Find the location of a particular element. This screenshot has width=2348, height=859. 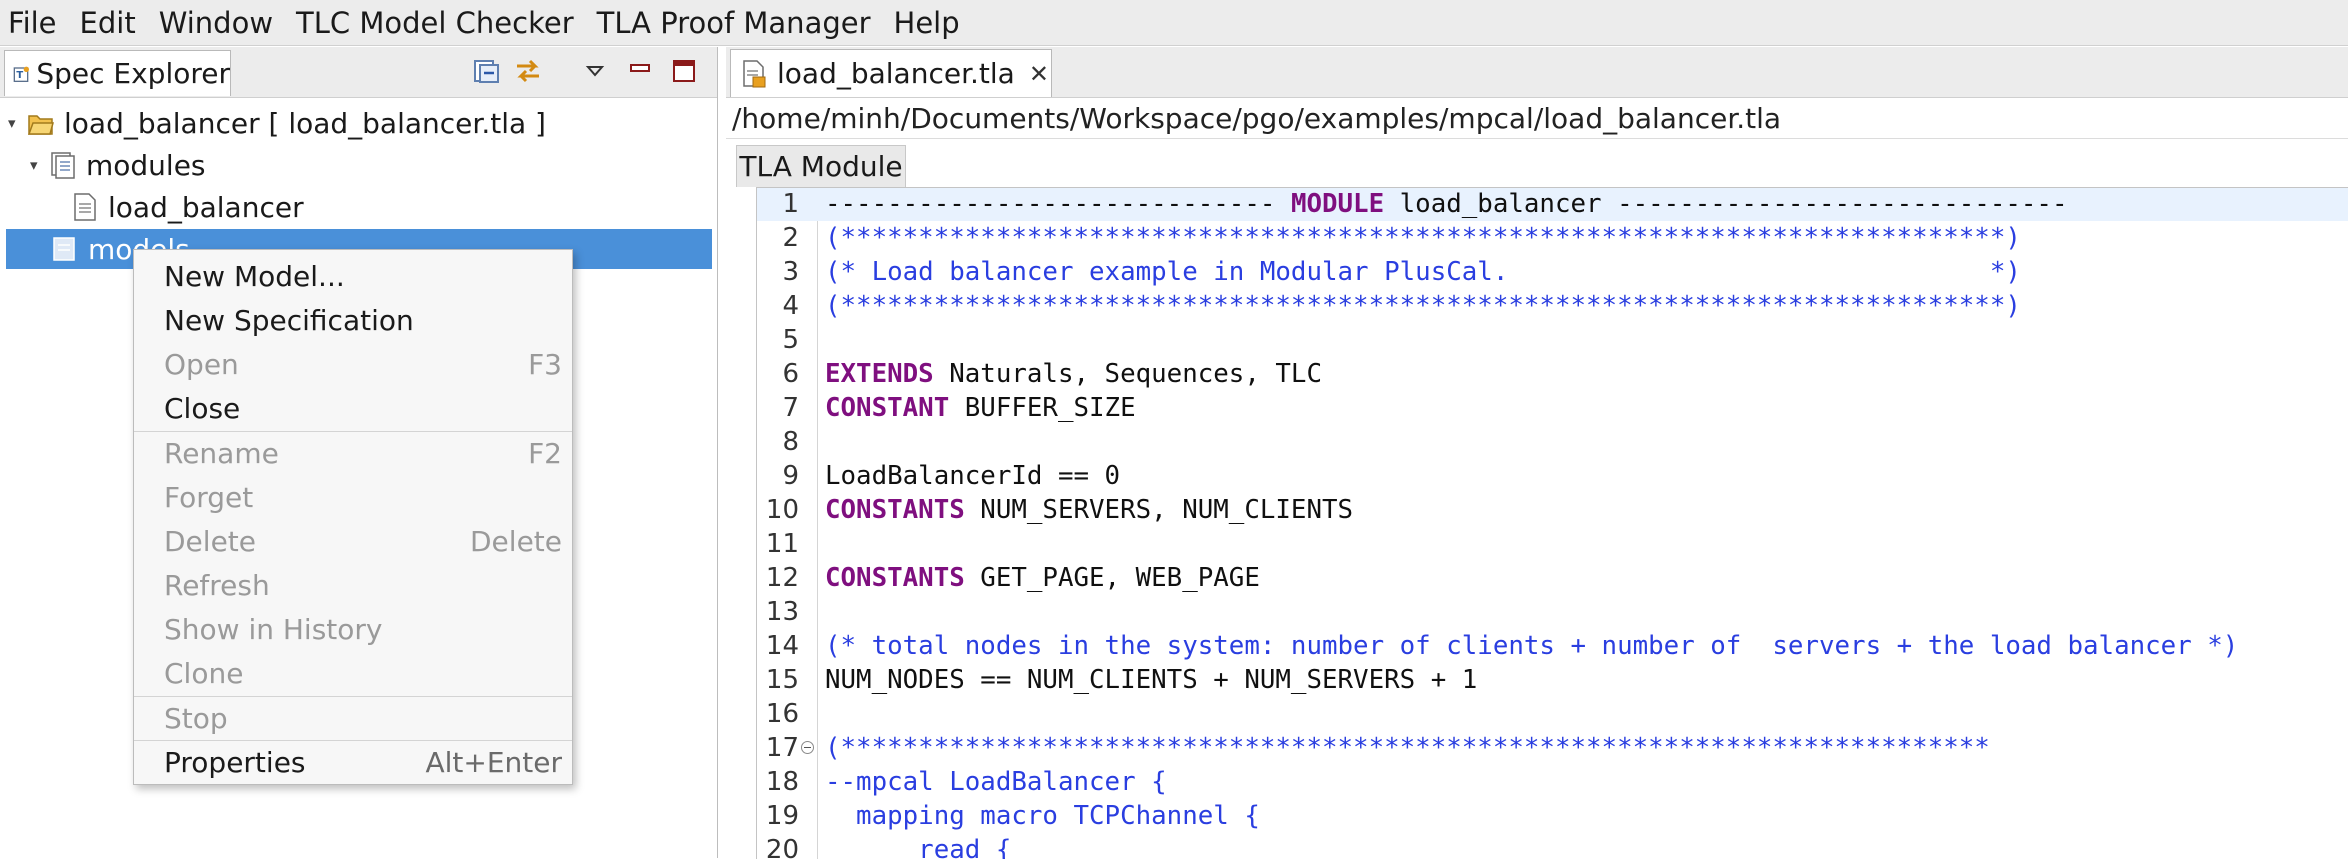

line-number: 13 is located at coordinates (782, 611).